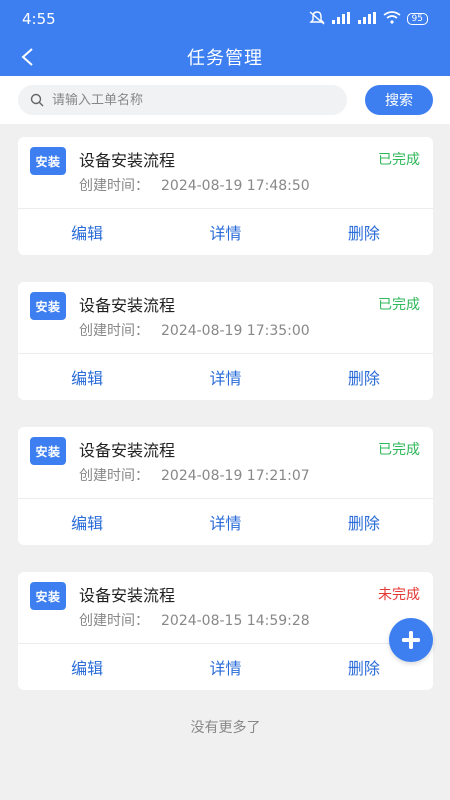  I want to click on battery-icon: 95, so click(417, 19).